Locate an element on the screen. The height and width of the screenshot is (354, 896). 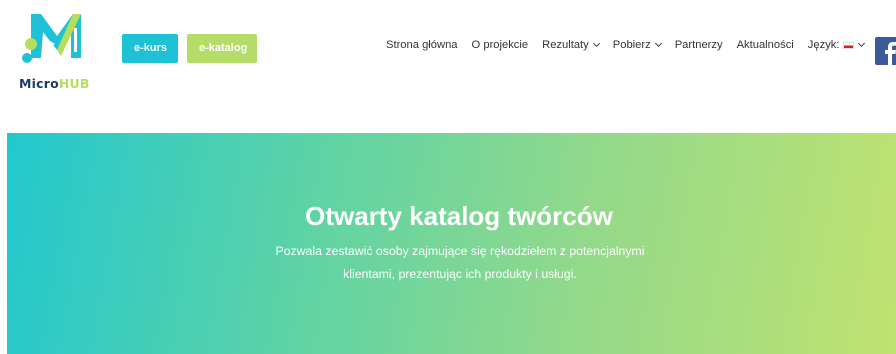
language-switcher: Język: is located at coordinates (836, 45).